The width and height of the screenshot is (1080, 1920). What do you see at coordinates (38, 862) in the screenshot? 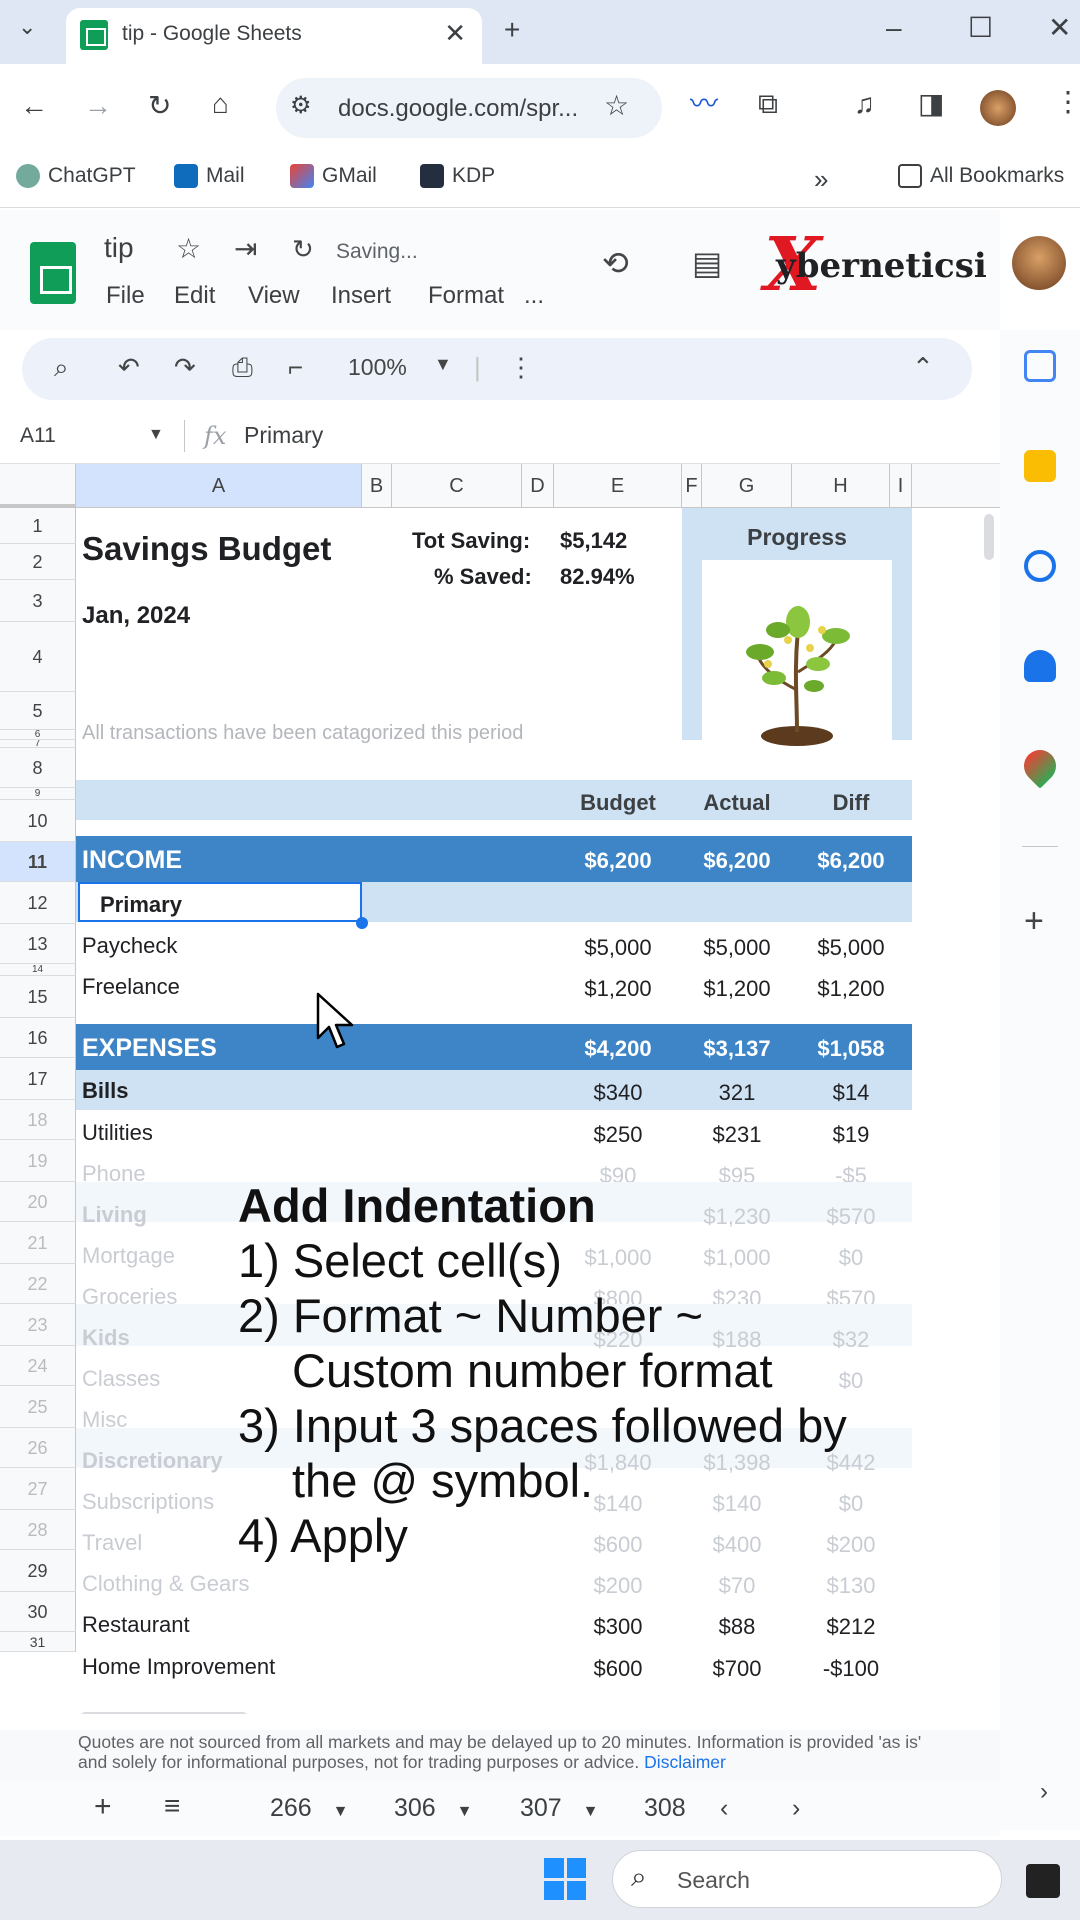
I see `row-header-11: 11` at bounding box center [38, 862].